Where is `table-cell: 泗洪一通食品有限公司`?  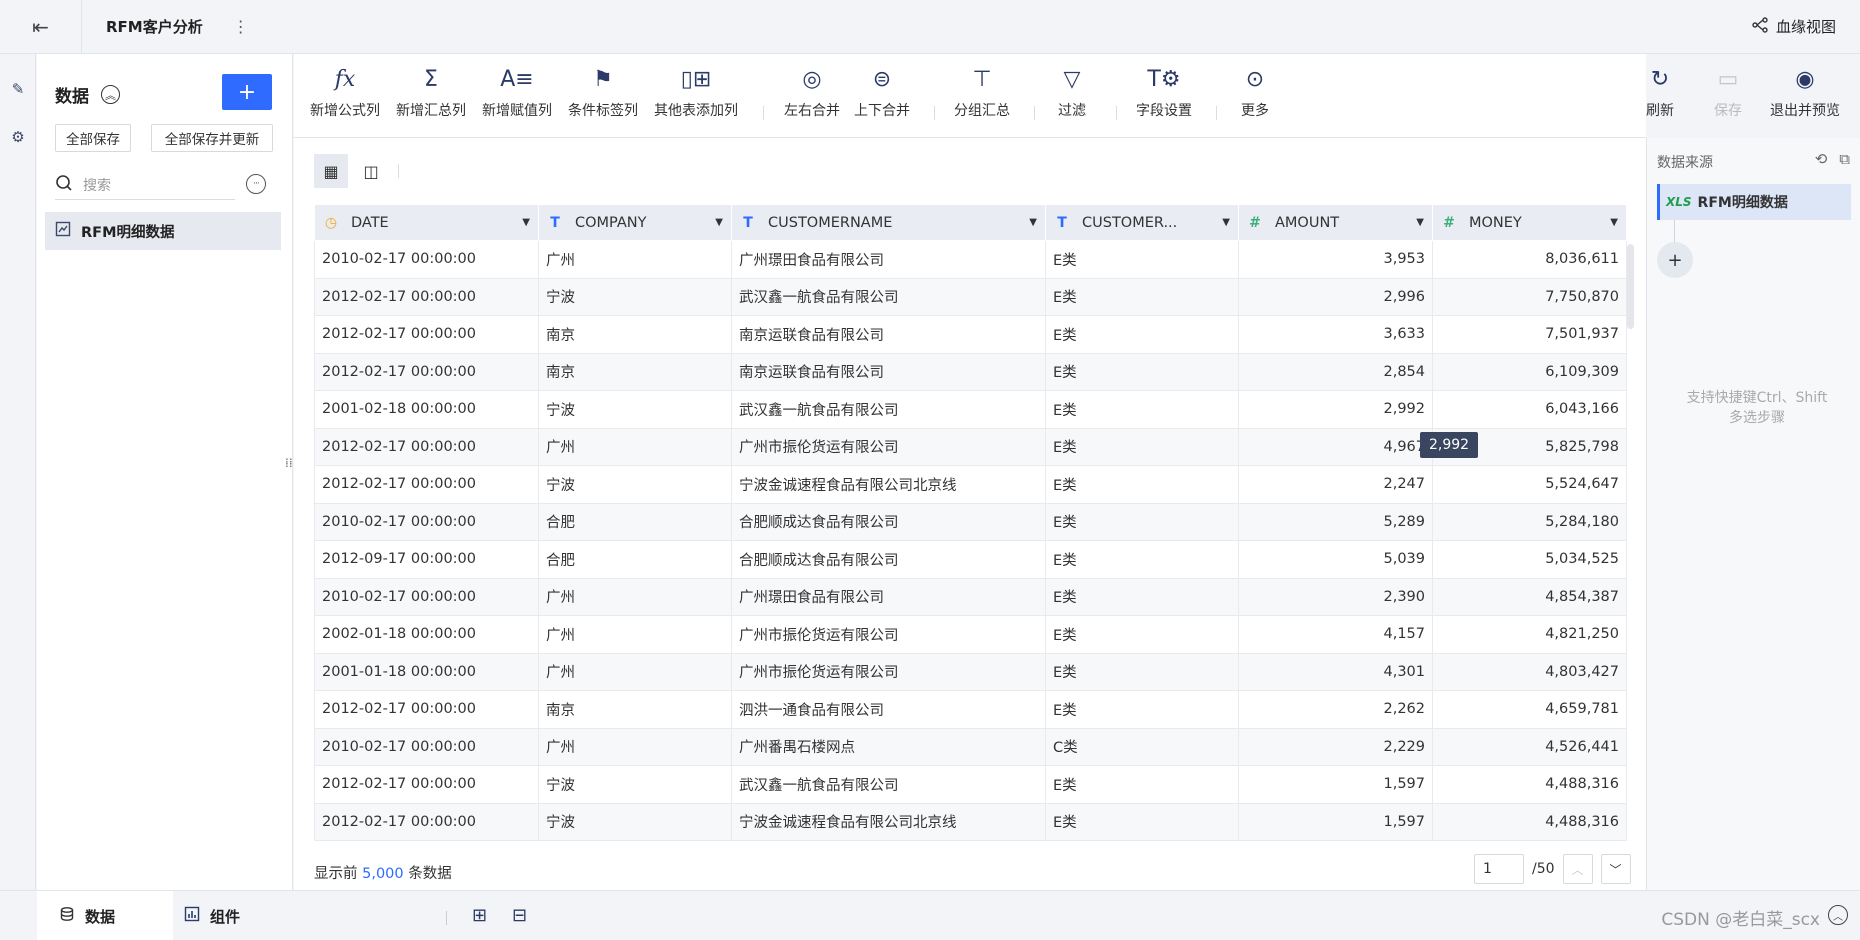 table-cell: 泗洪一通食品有限公司 is located at coordinates (888, 709).